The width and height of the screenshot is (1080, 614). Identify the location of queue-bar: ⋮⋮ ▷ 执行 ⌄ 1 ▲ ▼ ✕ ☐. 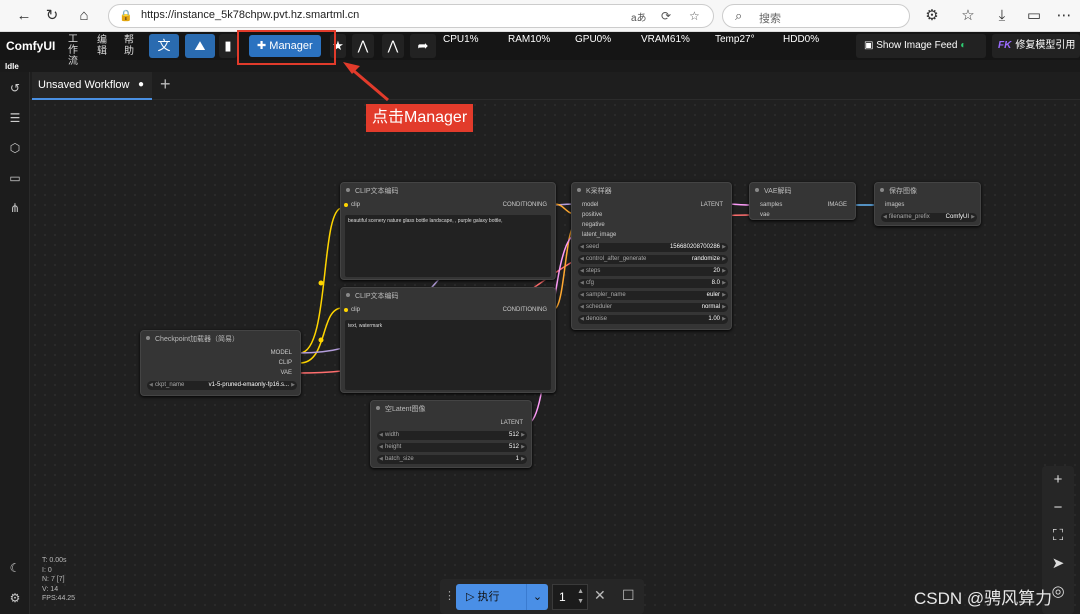
(542, 596).